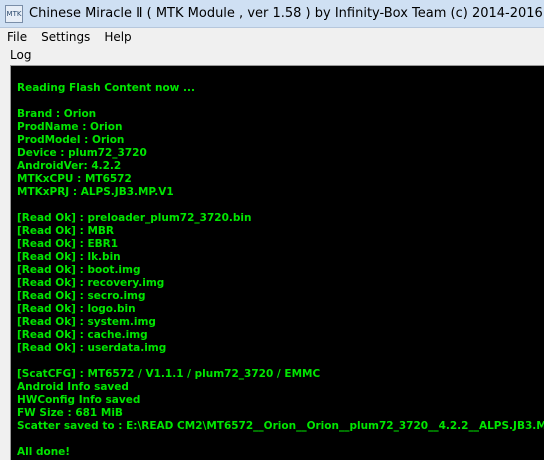 The height and width of the screenshot is (460, 544). Describe the element at coordinates (57, 114) in the screenshot. I see `log-line-brand: Brand : Orion` at that location.